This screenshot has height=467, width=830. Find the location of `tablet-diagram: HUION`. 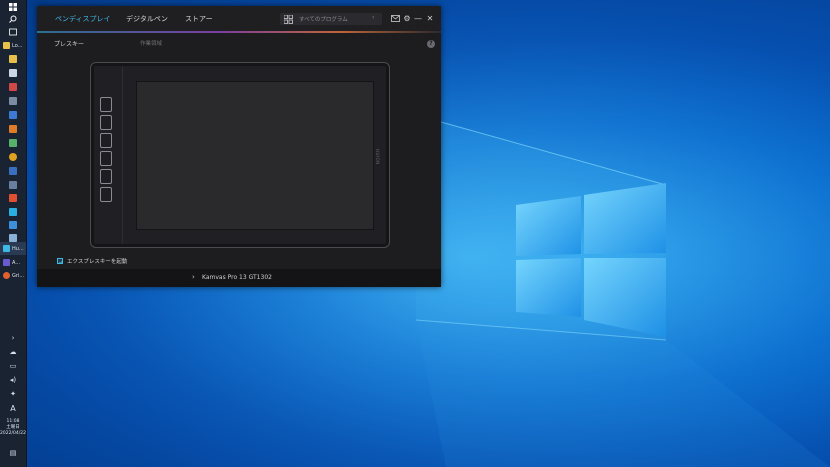

tablet-diagram: HUION is located at coordinates (240, 155).